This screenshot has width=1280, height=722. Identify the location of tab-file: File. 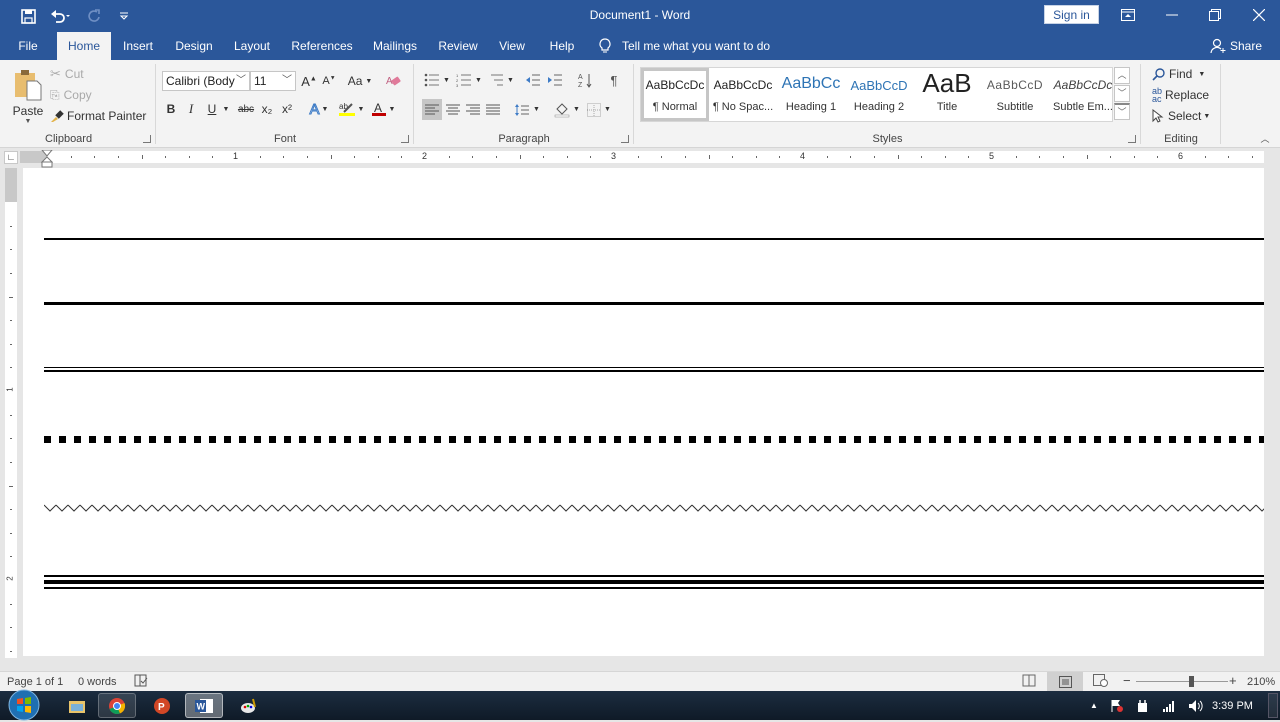
(28, 46).